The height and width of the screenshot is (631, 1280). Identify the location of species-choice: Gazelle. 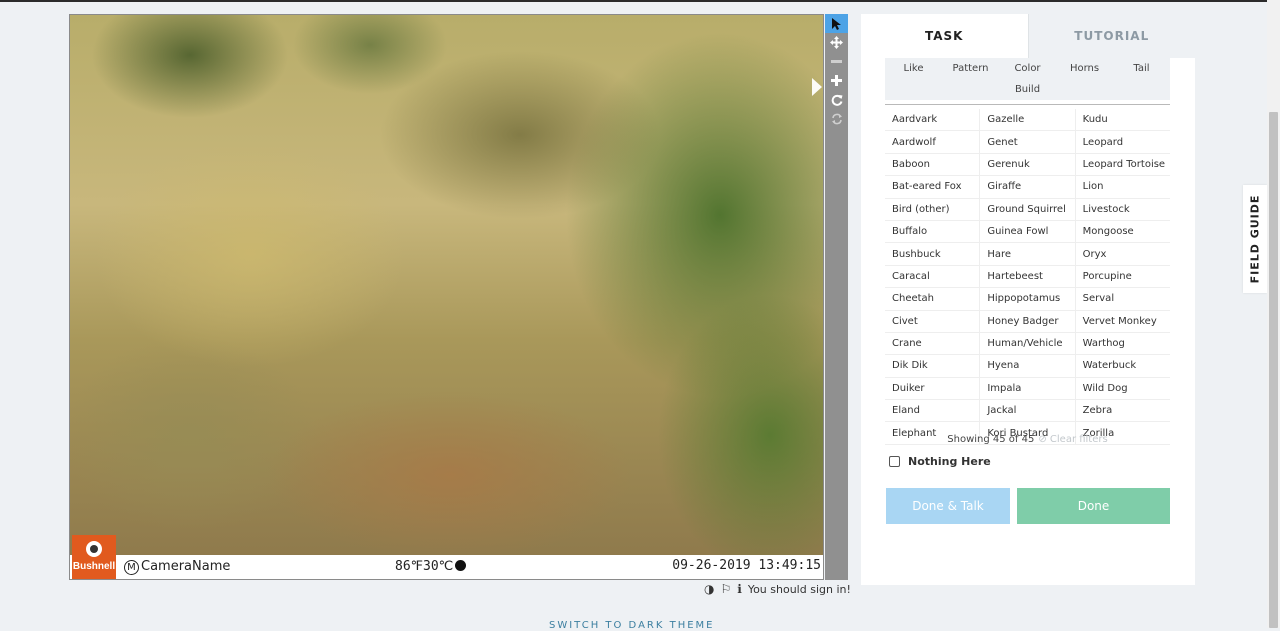
(1026, 120).